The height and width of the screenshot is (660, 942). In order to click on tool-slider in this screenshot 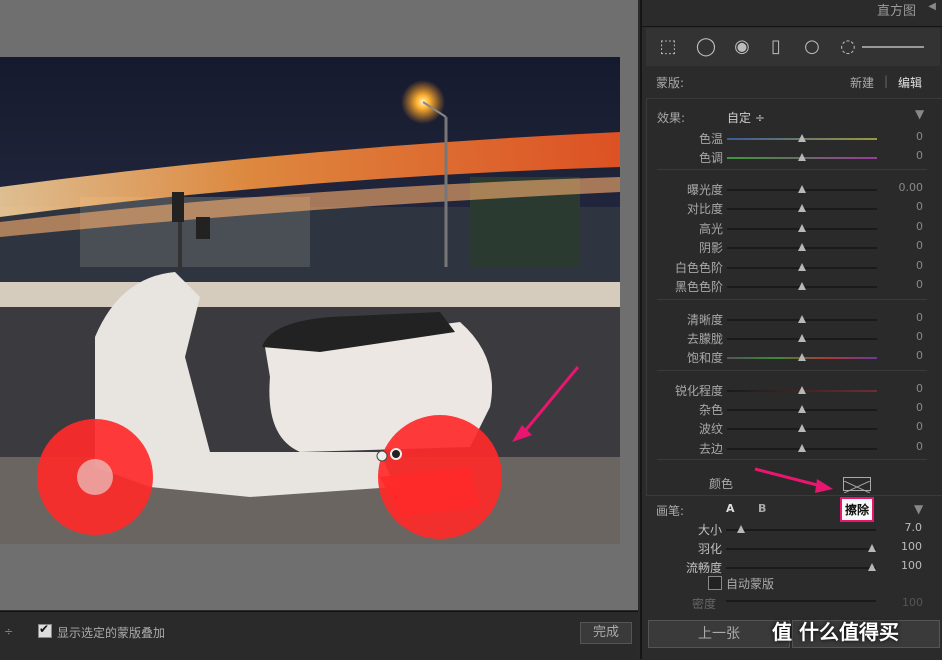, I will do `click(893, 47)`.